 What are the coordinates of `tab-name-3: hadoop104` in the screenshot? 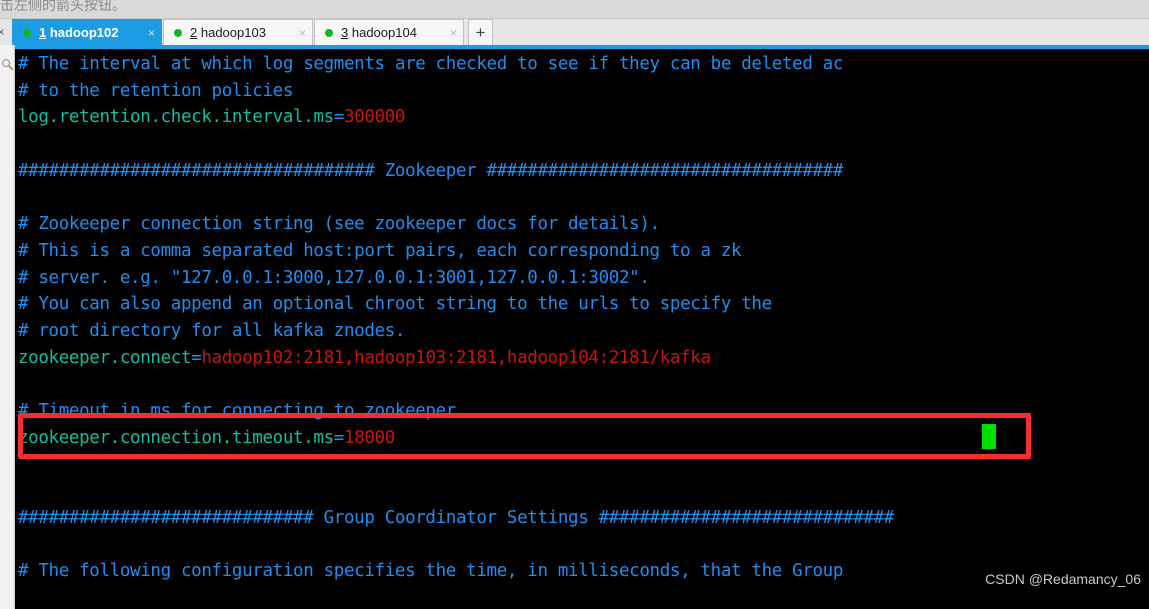 It's located at (384, 32).